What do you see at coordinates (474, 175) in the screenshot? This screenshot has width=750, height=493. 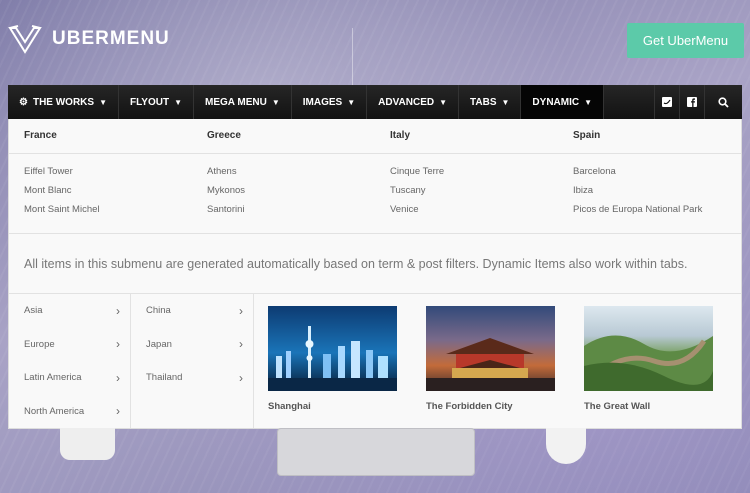 I see `list-item: Cinque Terre` at bounding box center [474, 175].